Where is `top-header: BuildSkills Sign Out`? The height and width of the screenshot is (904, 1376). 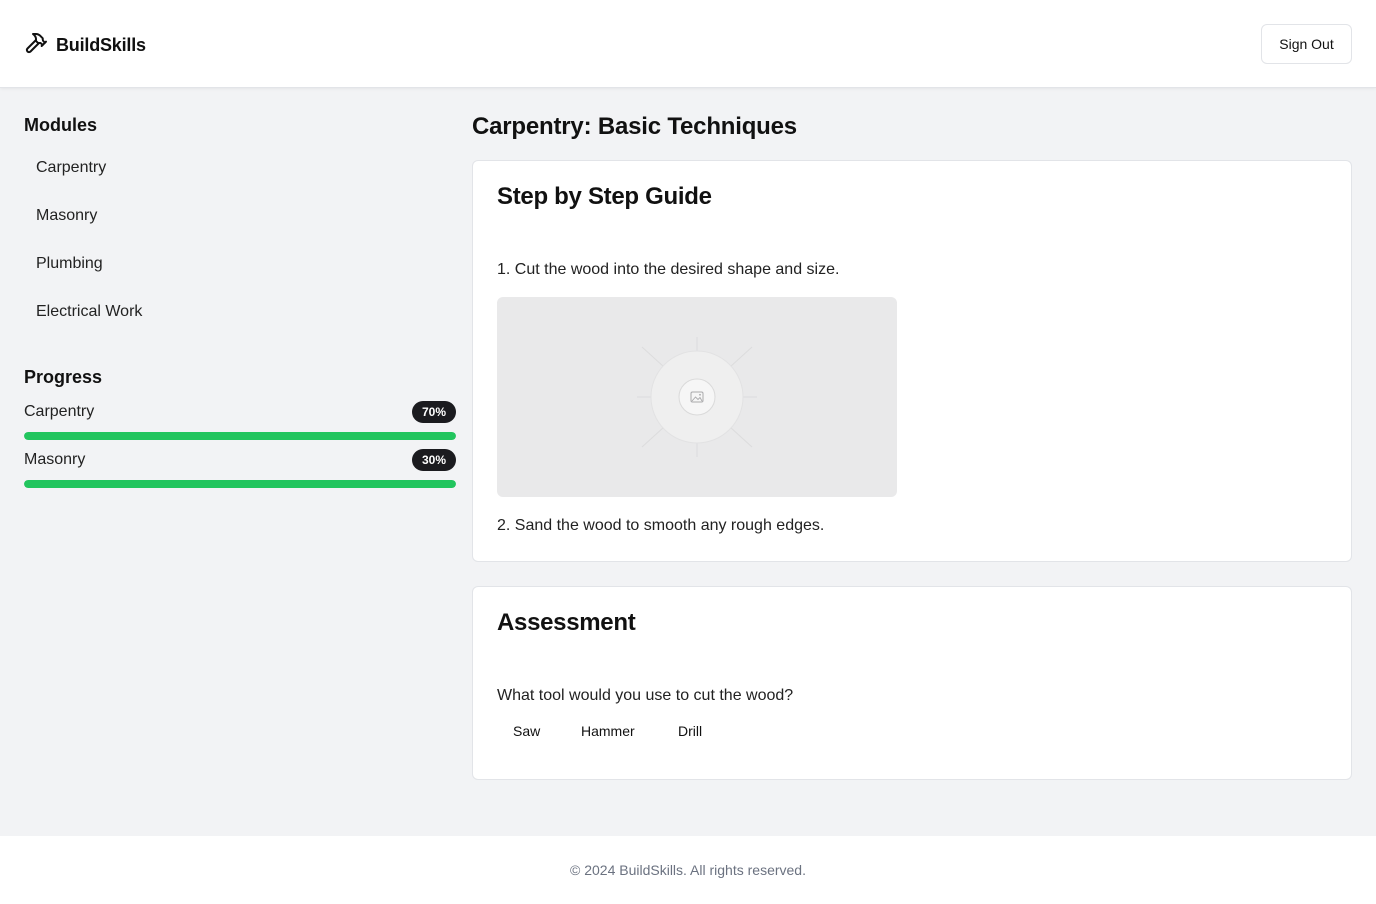
top-header: BuildSkills Sign Out is located at coordinates (688, 44).